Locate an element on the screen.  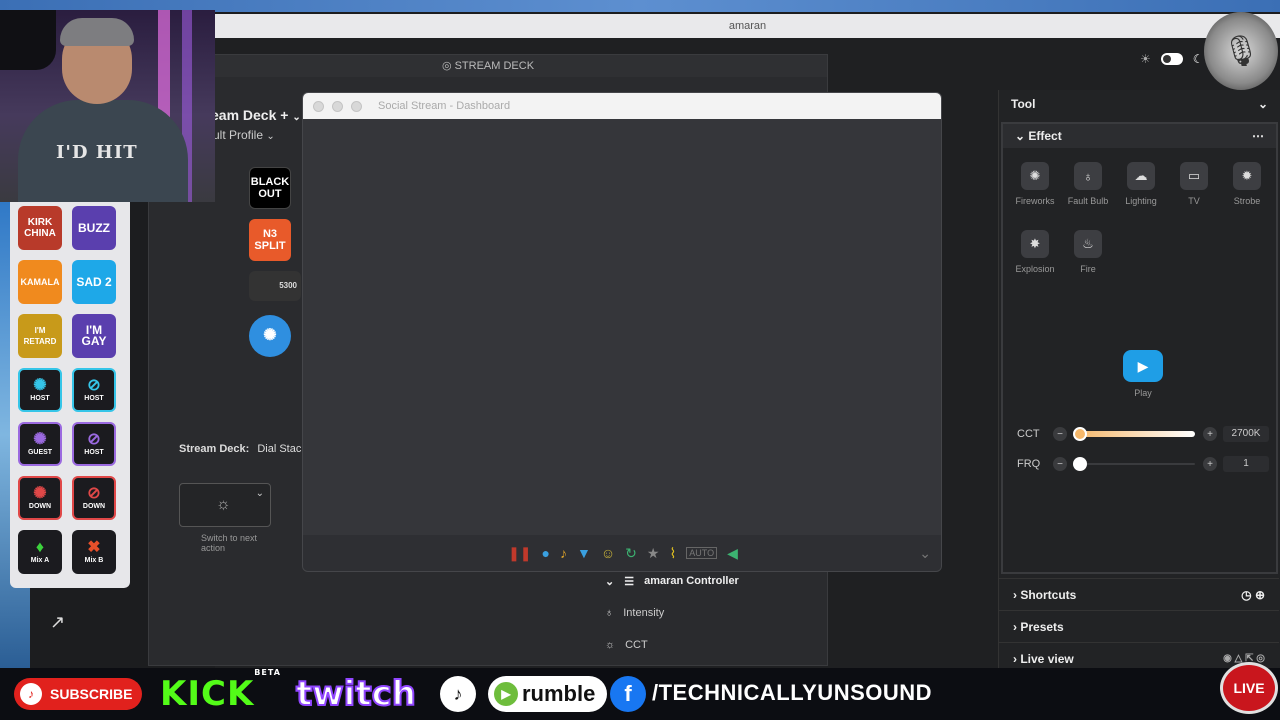
clock-icon: ◷ is located at coordinates (1246, 595).